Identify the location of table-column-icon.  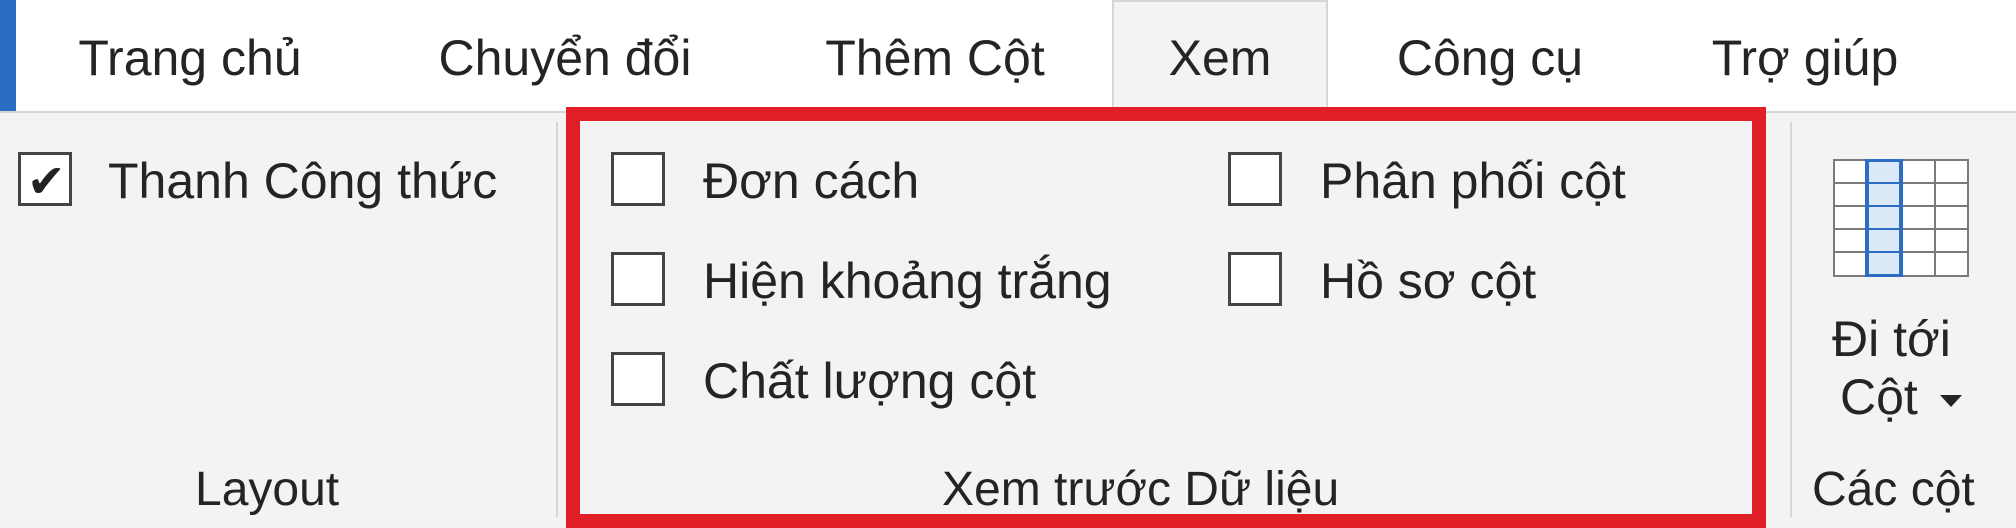
(1901, 218).